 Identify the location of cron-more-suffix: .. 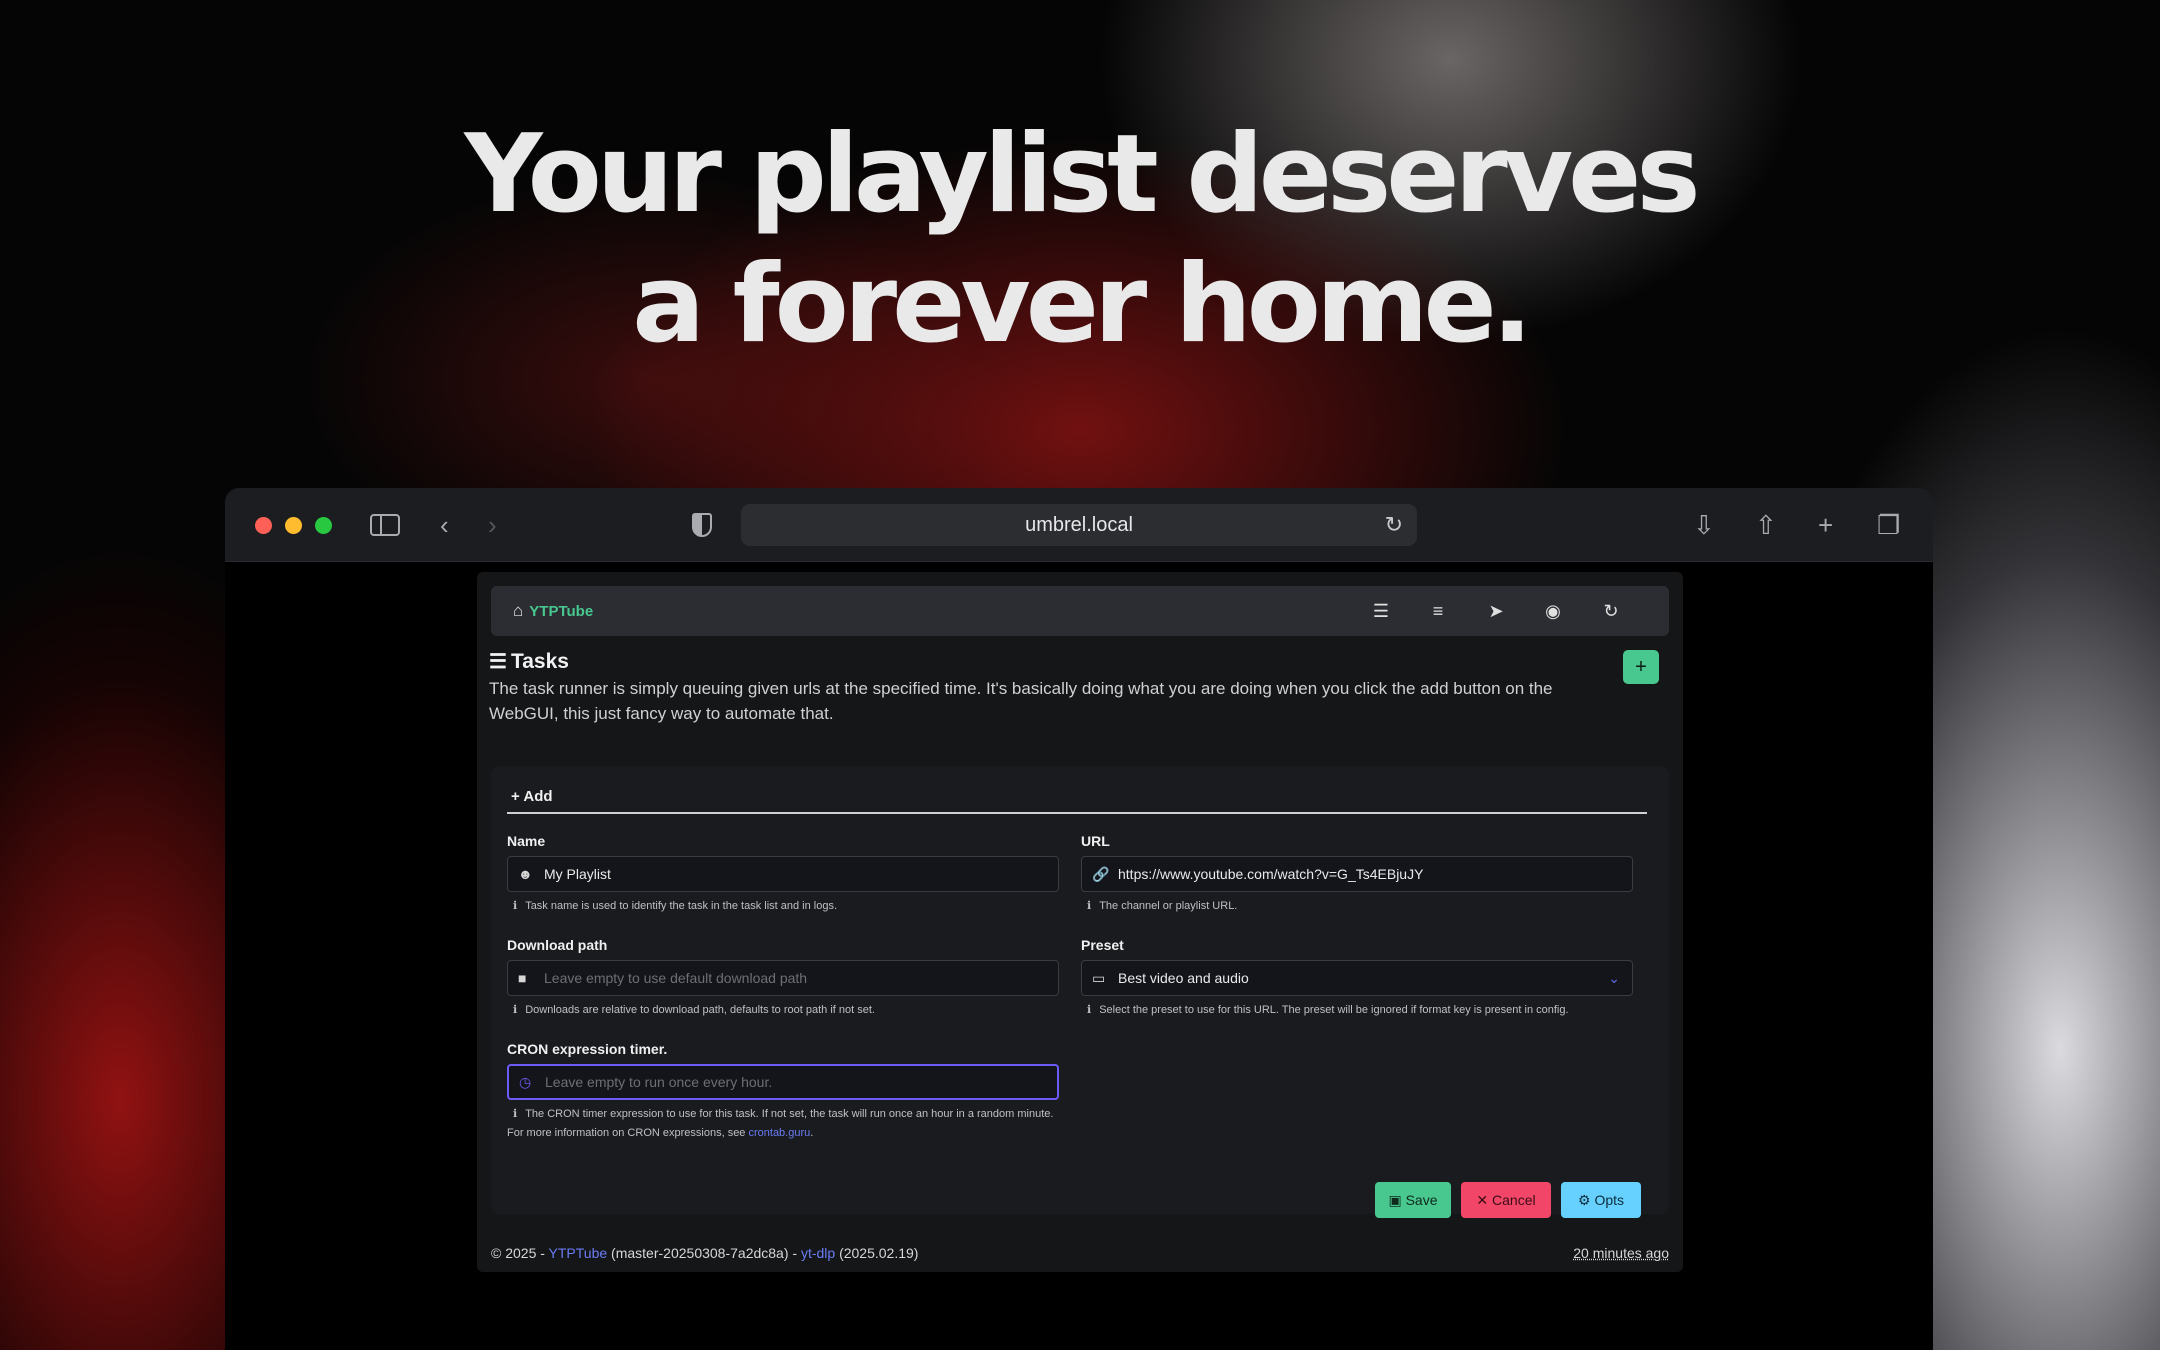
(812, 1133).